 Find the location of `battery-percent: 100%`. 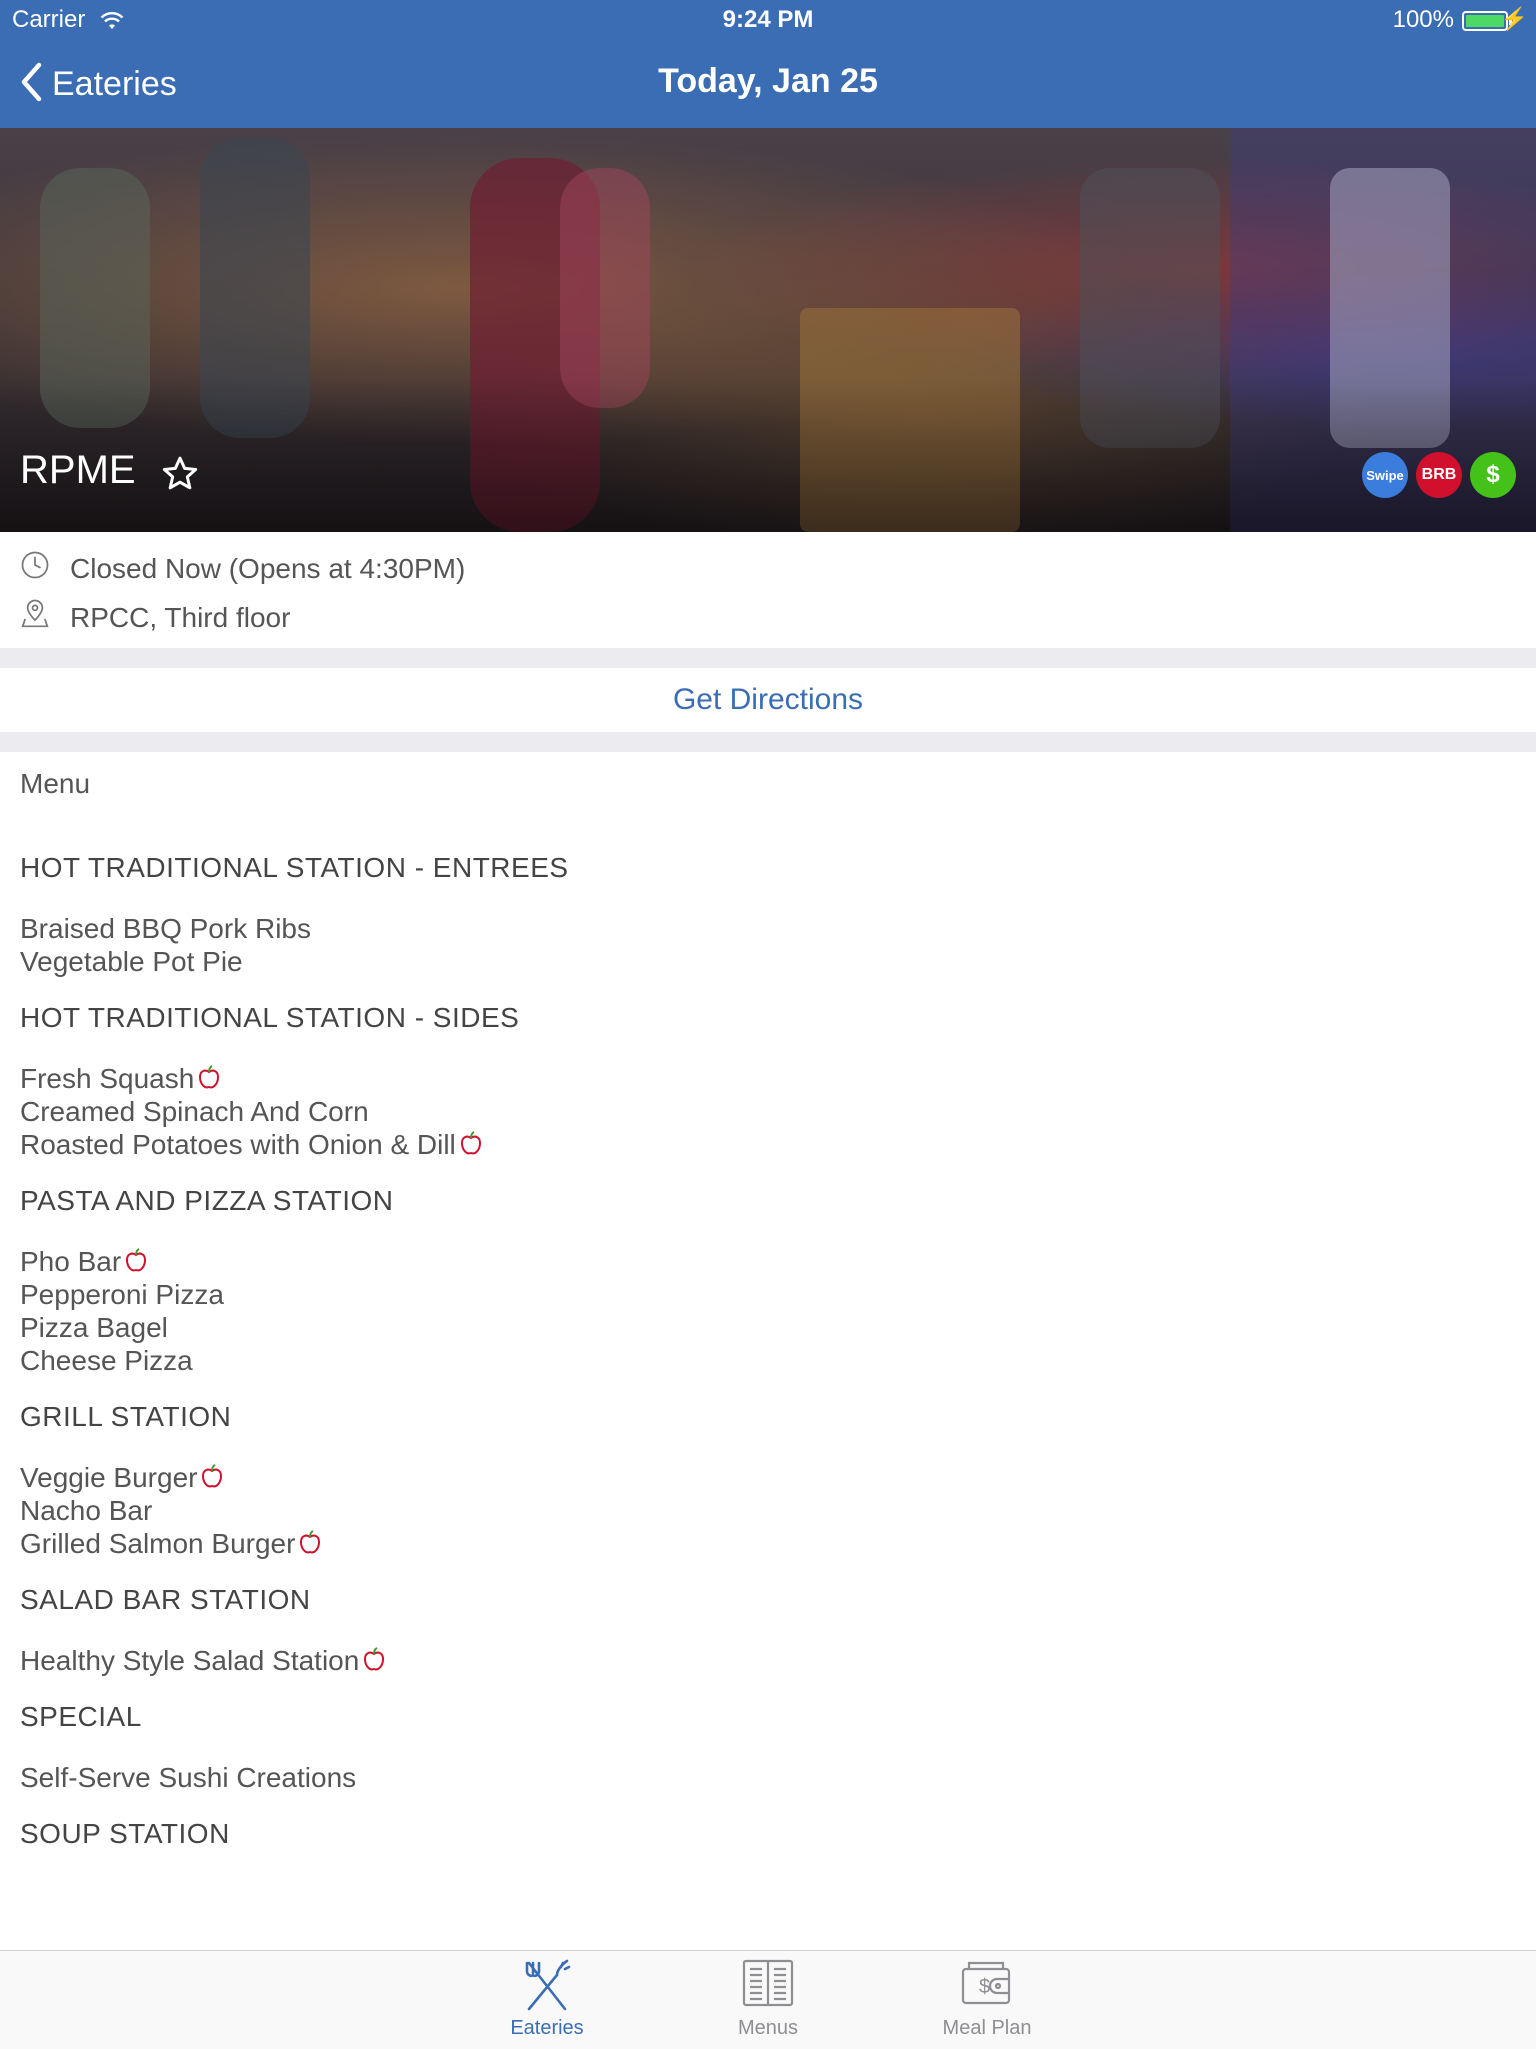

battery-percent: 100% is located at coordinates (1423, 19).